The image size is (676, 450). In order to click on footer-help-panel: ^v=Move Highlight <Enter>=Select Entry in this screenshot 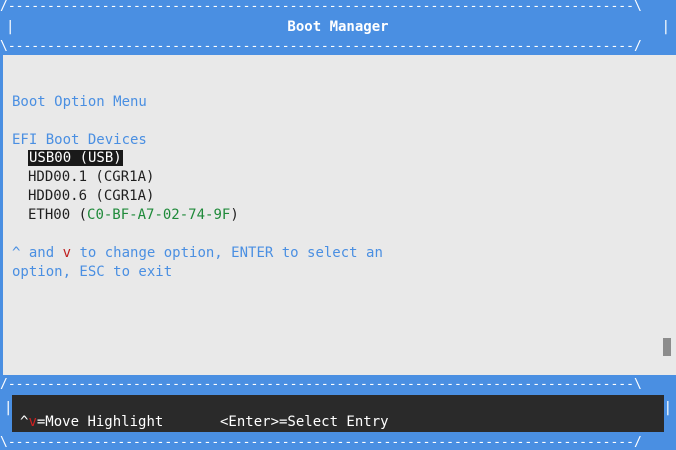, I will do `click(338, 413)`.